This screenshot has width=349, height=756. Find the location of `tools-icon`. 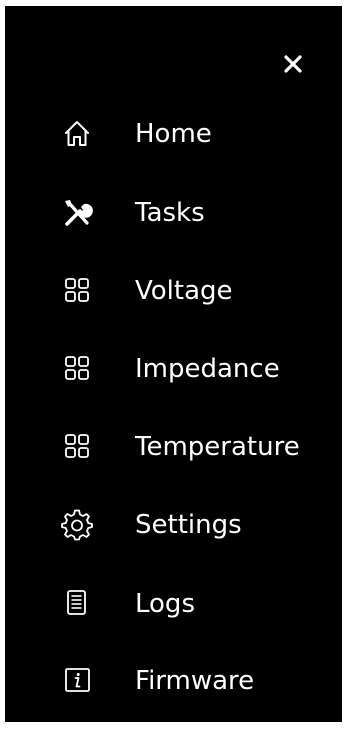

tools-icon is located at coordinates (77, 213).